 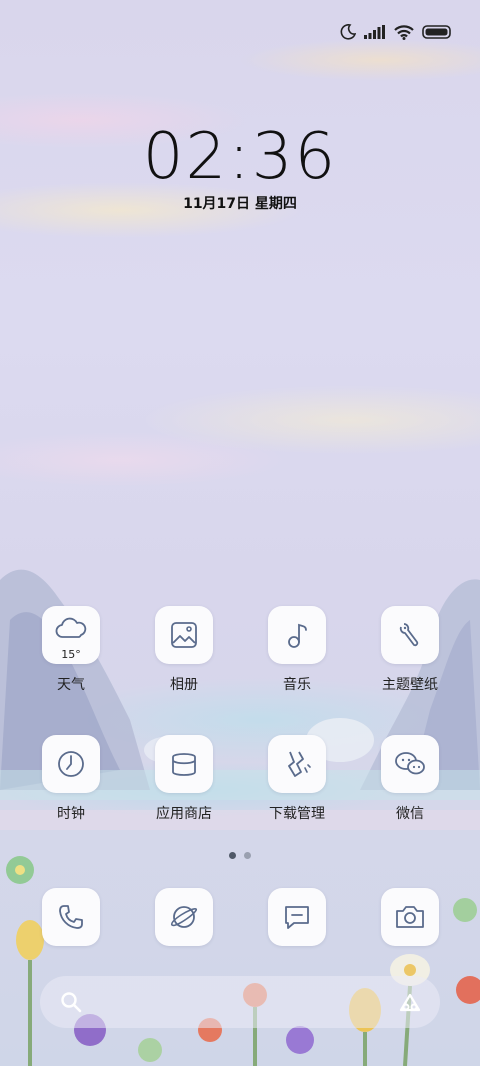 I want to click on app-weather: 15° 天气, so click(x=71, y=650).